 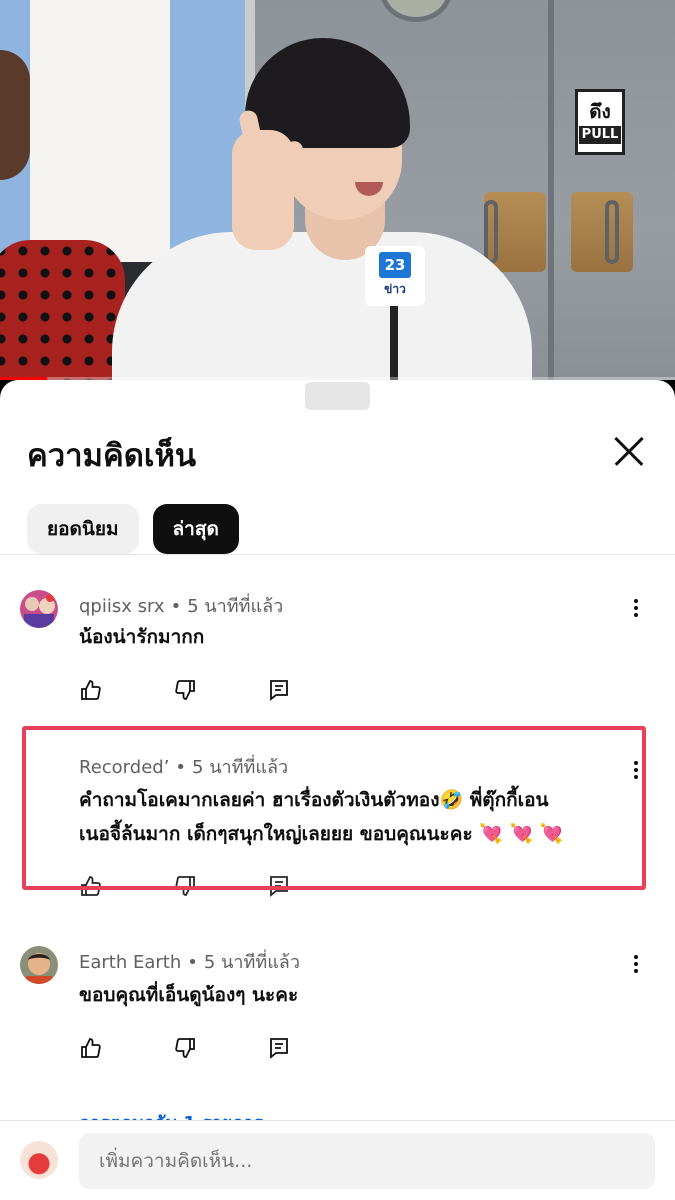 What do you see at coordinates (195, 529) in the screenshot?
I see `chip-newest: ล่าสุด` at bounding box center [195, 529].